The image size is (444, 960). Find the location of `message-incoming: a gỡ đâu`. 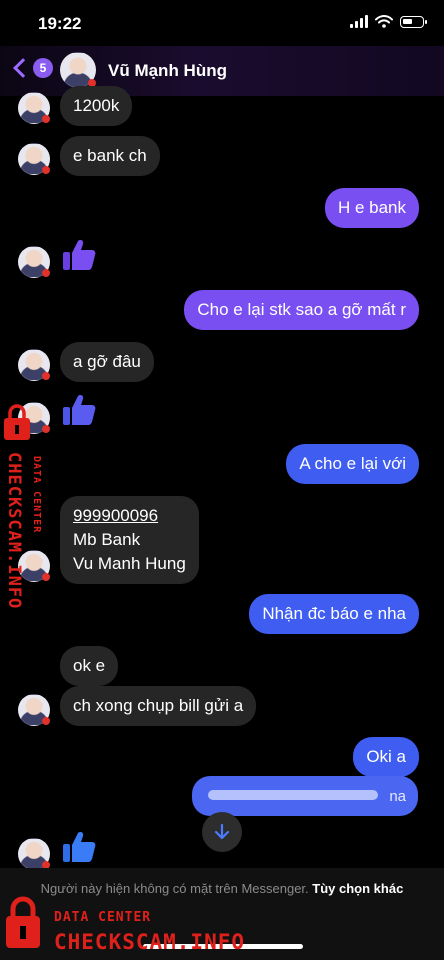

message-incoming: a gỡ đâu is located at coordinates (107, 362).